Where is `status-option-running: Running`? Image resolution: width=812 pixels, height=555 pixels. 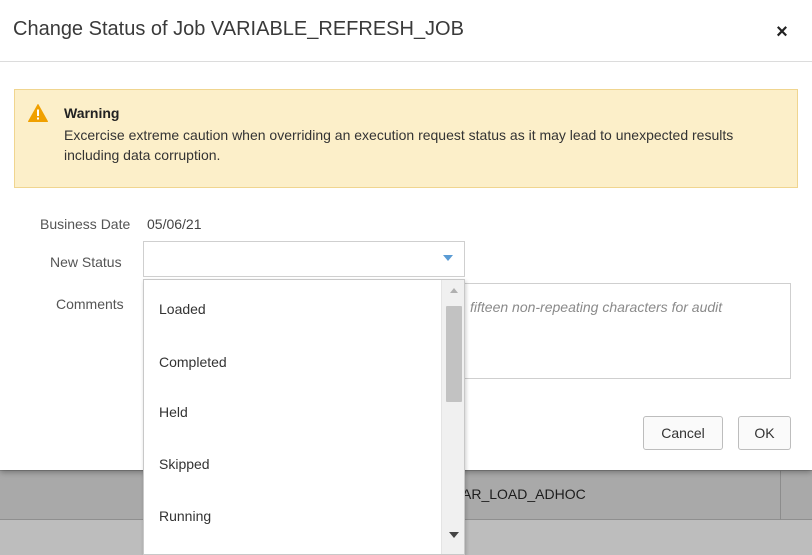
status-option-running: Running is located at coordinates (185, 516).